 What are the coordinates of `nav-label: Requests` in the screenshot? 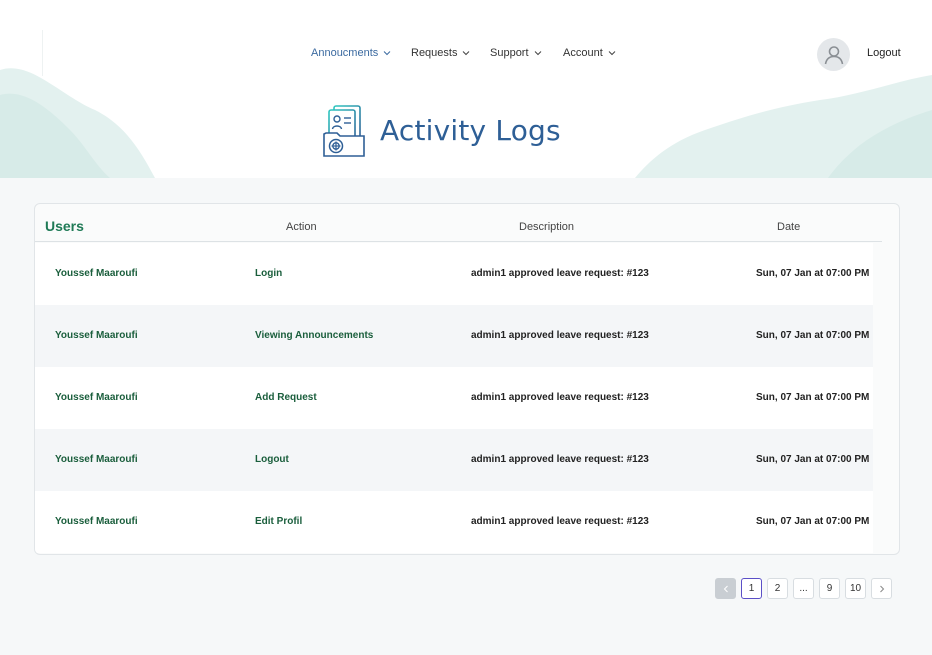 It's located at (434, 53).